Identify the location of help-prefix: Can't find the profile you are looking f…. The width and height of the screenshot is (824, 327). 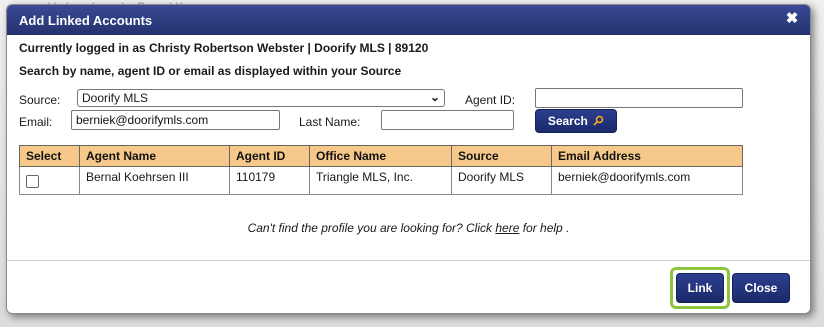
(371, 228).